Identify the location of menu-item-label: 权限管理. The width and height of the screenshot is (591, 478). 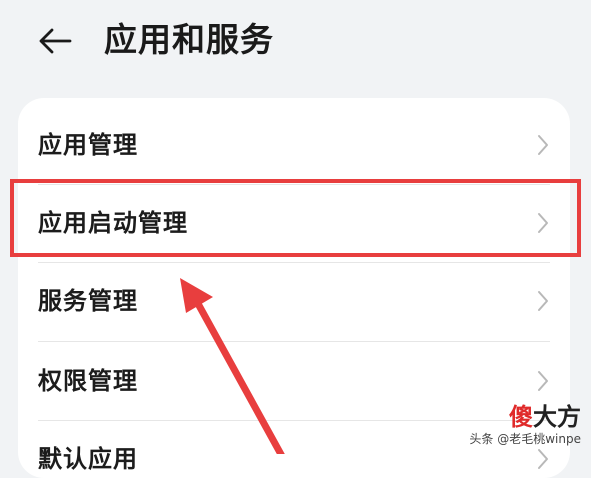
(88, 381).